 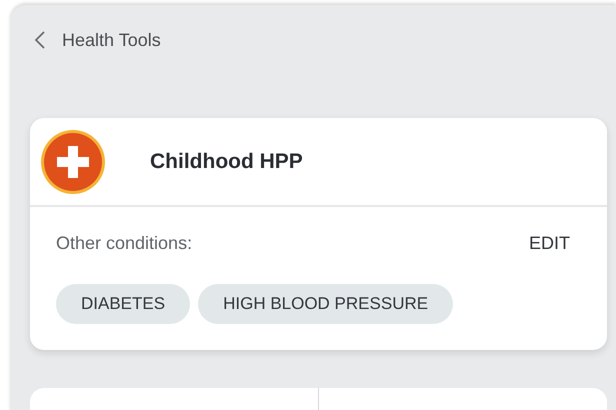 What do you see at coordinates (124, 243) in the screenshot?
I see `other-conditions-label: Other conditions:` at bounding box center [124, 243].